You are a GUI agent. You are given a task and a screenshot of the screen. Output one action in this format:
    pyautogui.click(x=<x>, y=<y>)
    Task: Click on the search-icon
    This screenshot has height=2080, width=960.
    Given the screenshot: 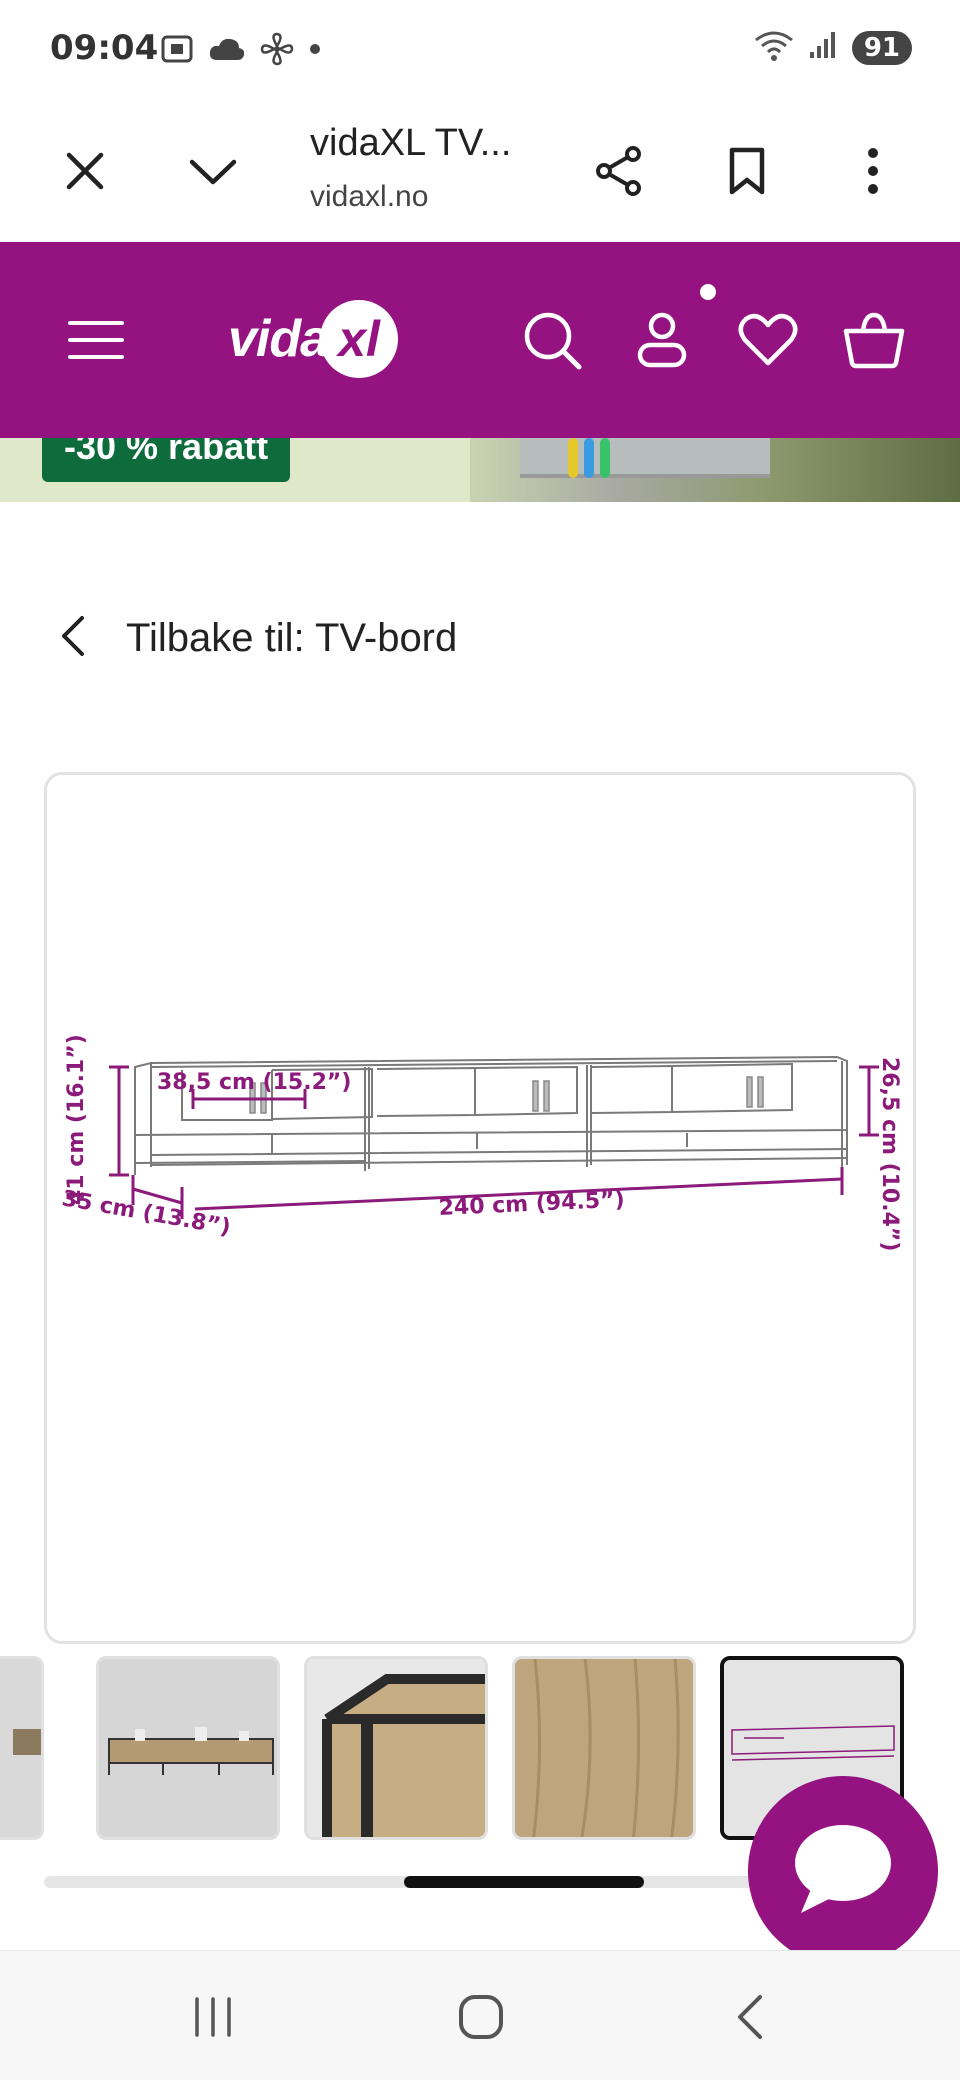 What is the action you would take?
    pyautogui.click(x=552, y=340)
    